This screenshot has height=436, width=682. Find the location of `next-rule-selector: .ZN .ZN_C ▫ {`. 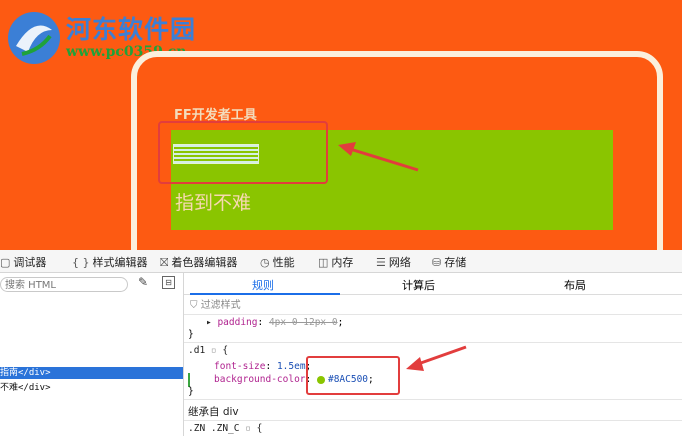

next-rule-selector: .ZN .ZN_C ▫ { is located at coordinates (225, 428).